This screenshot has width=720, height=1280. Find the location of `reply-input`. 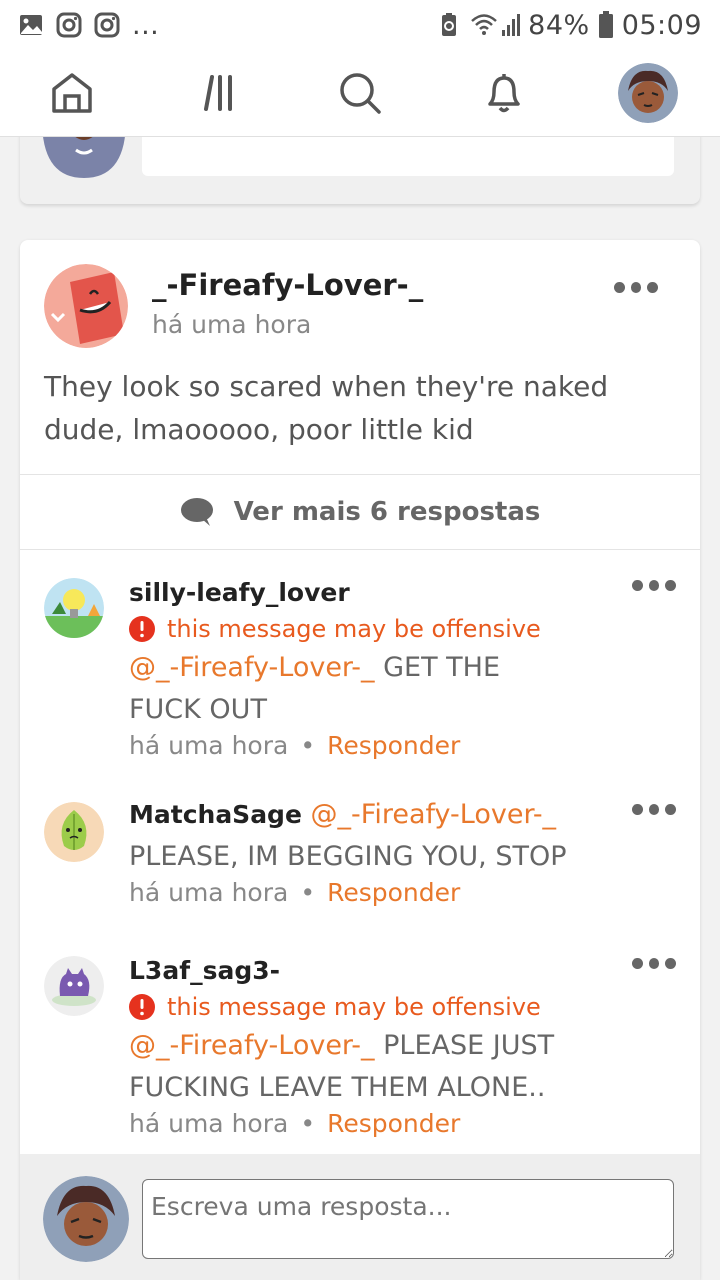

reply-input is located at coordinates (408, 1219).